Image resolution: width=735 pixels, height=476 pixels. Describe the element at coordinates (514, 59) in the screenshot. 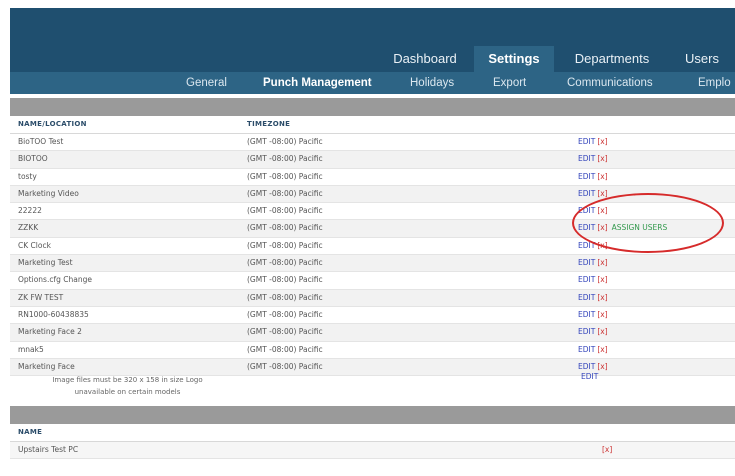

I see `tab-settings: Settings` at that location.